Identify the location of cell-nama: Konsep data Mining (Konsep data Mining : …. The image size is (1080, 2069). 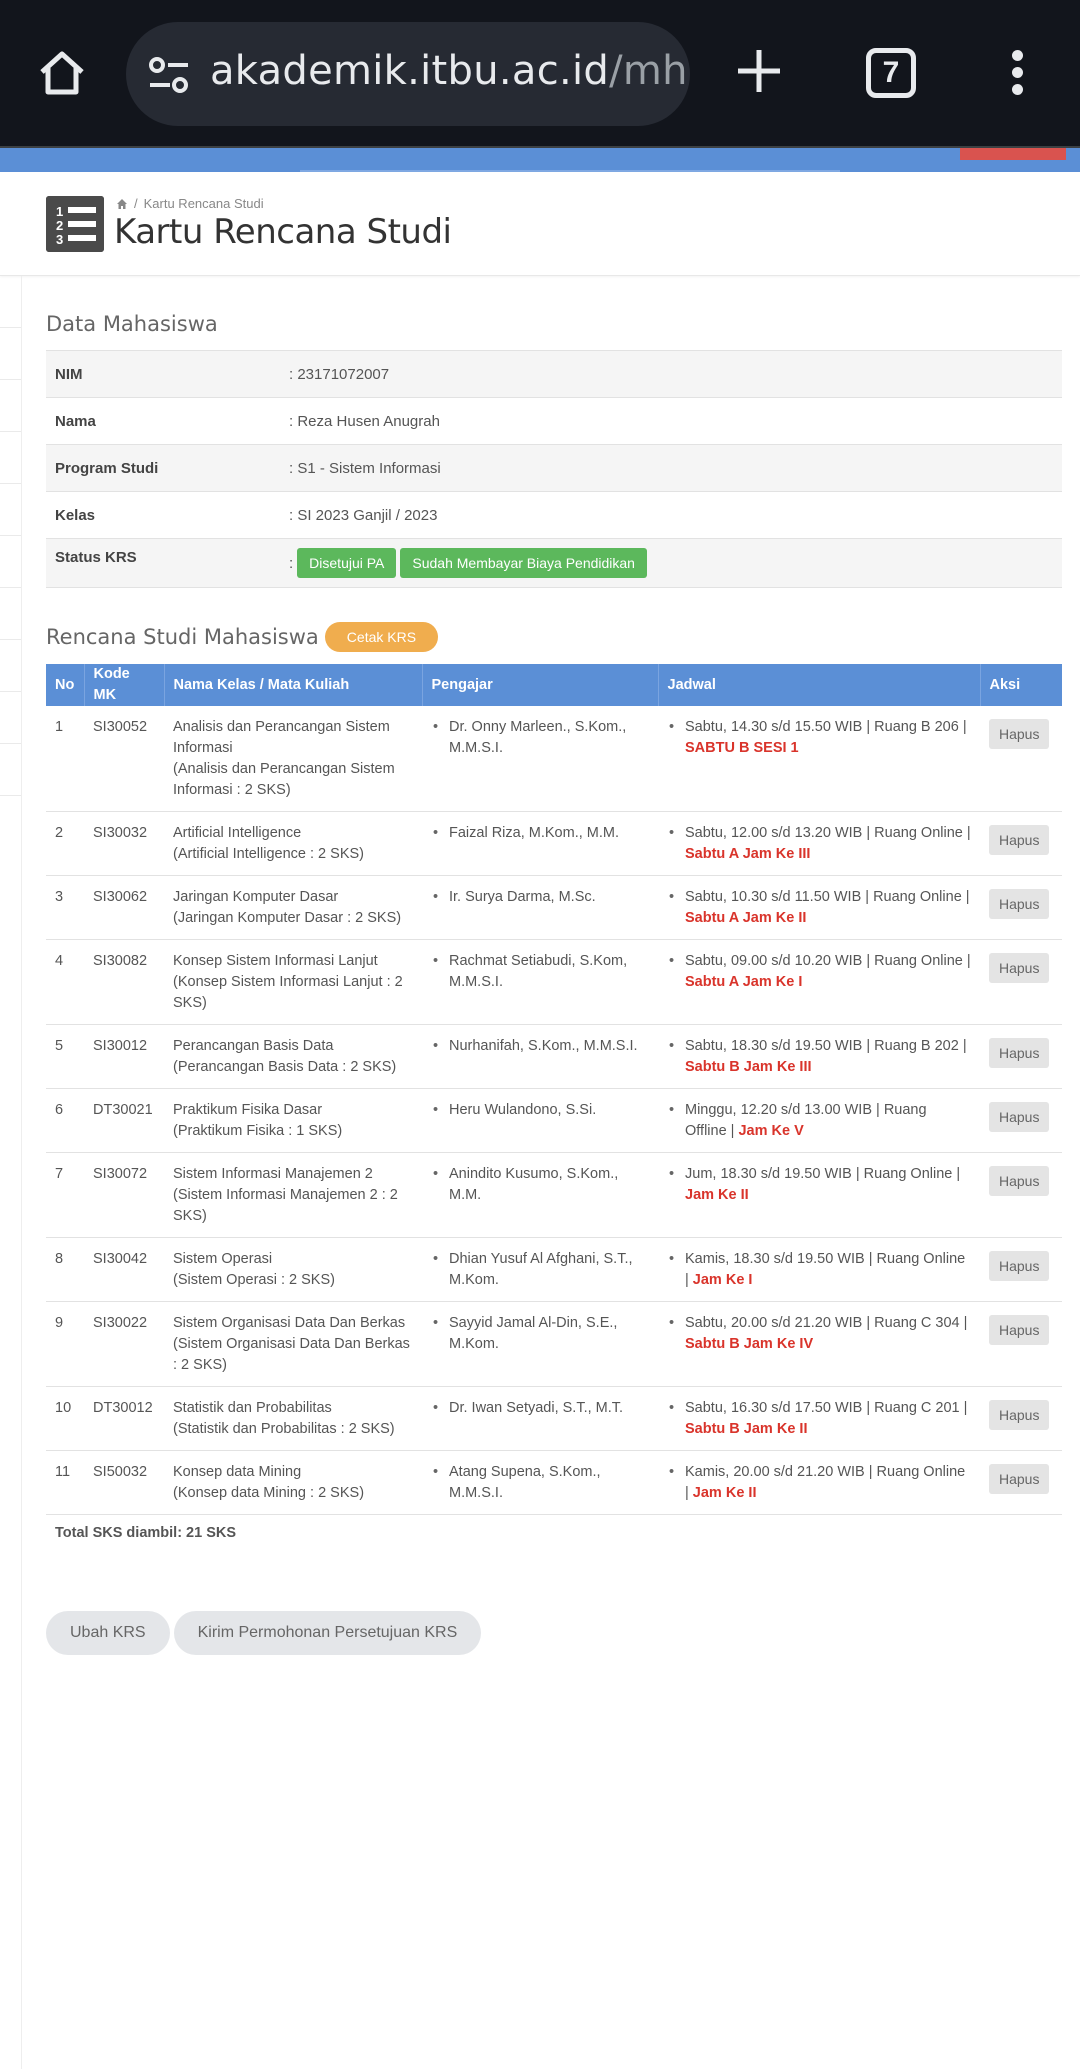
(293, 1482).